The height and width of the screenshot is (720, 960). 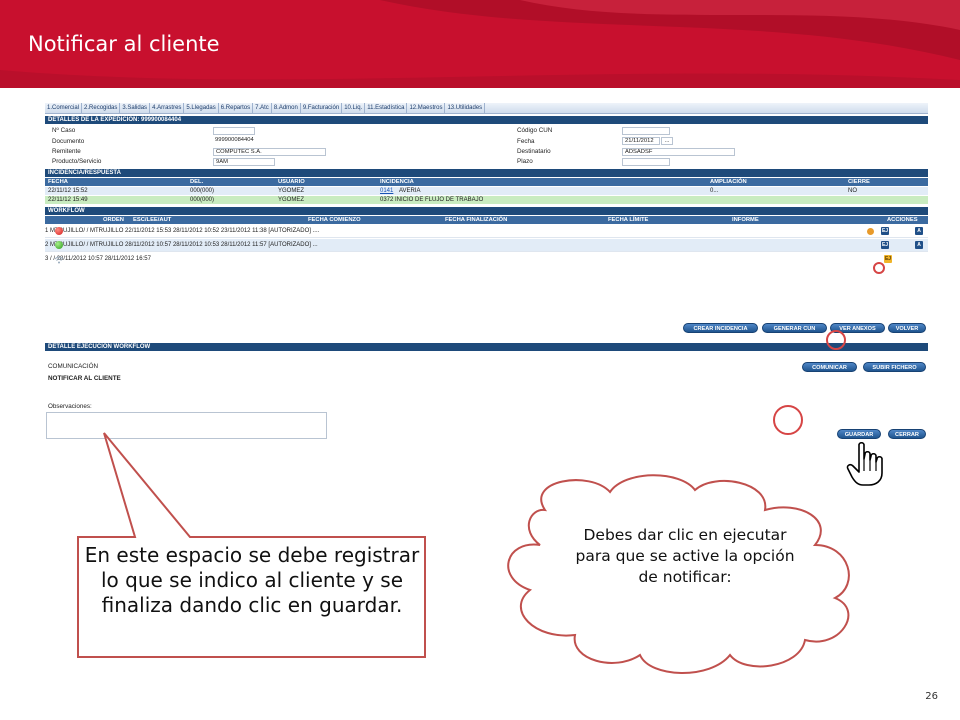 I want to click on page-number: 26, so click(x=931, y=696).